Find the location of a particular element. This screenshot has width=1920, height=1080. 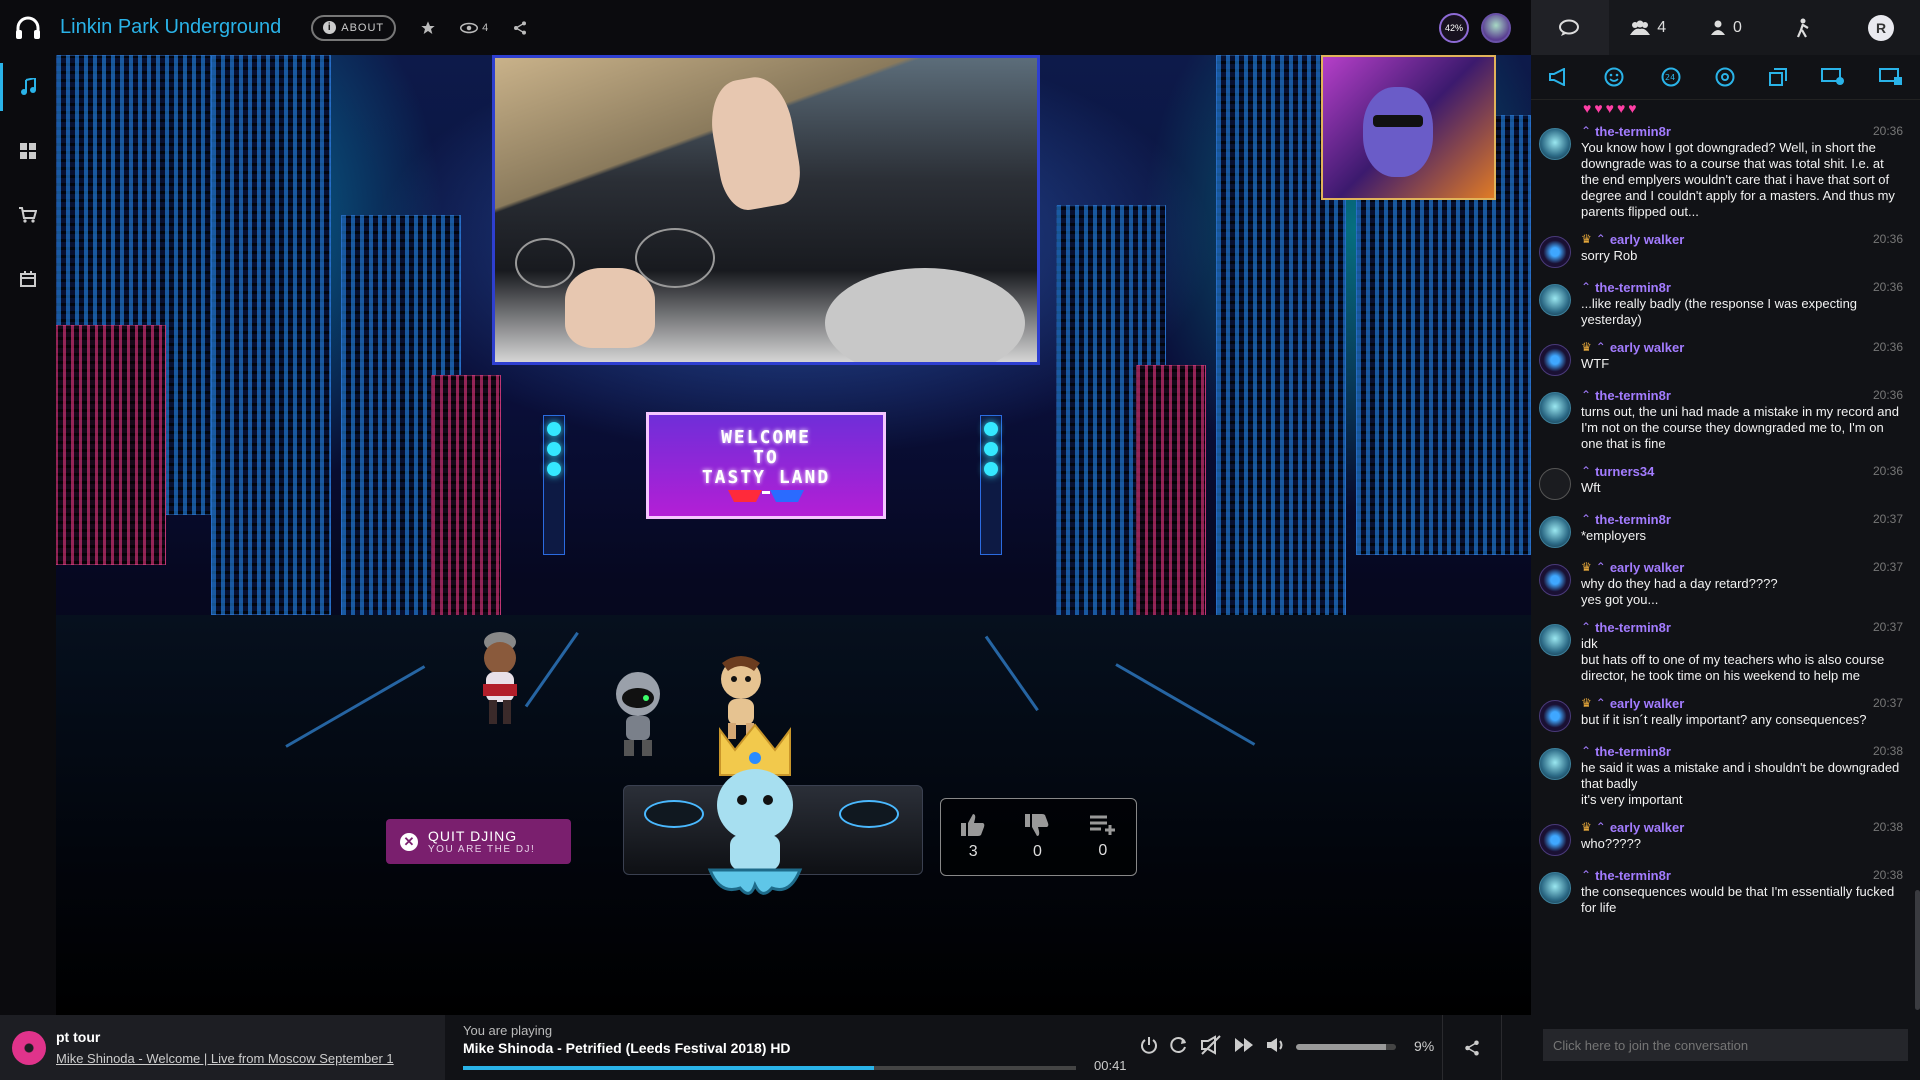

robot-avatar is located at coordinates (638, 715).